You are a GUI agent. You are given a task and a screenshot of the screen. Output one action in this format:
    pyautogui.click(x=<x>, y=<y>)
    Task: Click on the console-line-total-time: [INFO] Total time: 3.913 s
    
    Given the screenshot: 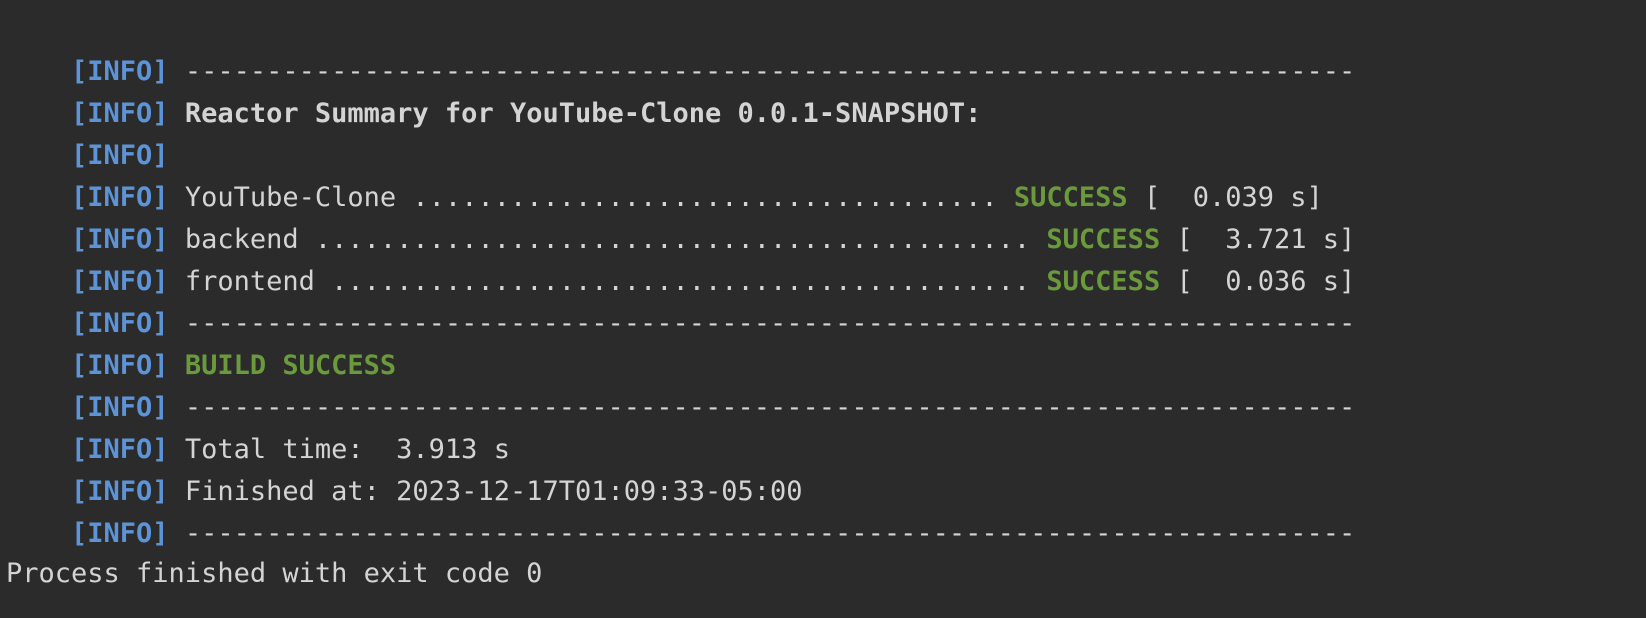 What is the action you would take?
    pyautogui.click(x=258, y=424)
    